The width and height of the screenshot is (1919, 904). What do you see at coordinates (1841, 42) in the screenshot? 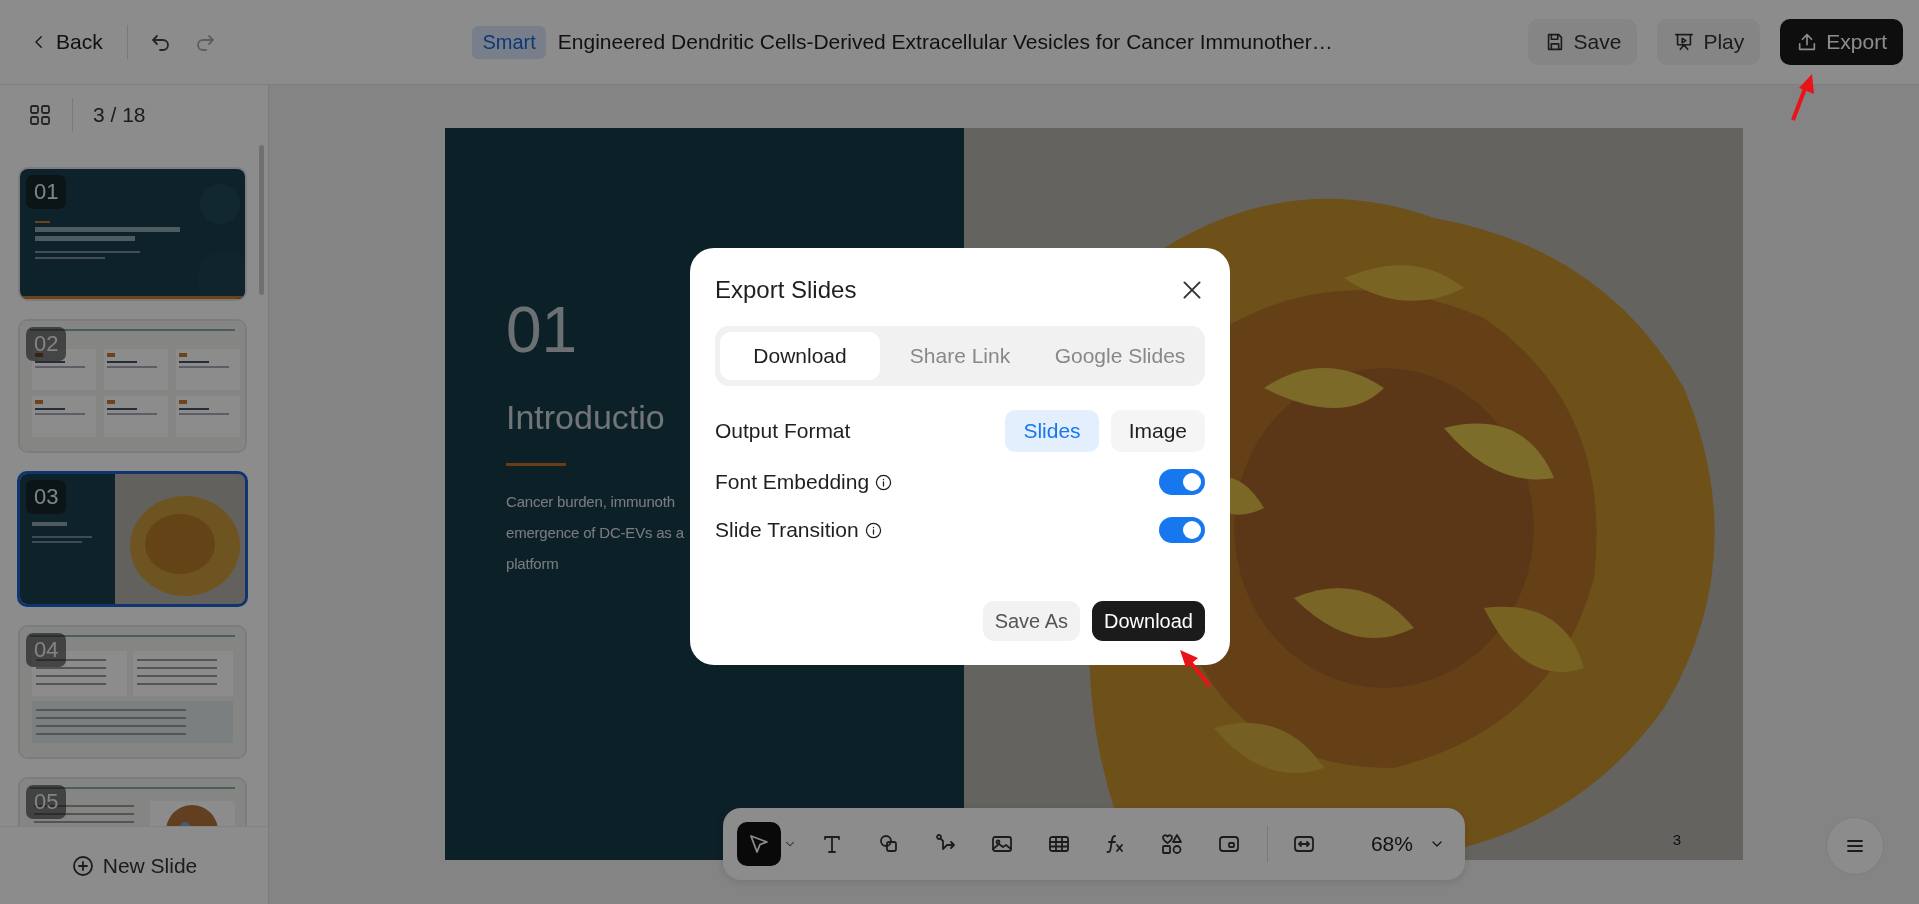
I see `export-button: Export` at bounding box center [1841, 42].